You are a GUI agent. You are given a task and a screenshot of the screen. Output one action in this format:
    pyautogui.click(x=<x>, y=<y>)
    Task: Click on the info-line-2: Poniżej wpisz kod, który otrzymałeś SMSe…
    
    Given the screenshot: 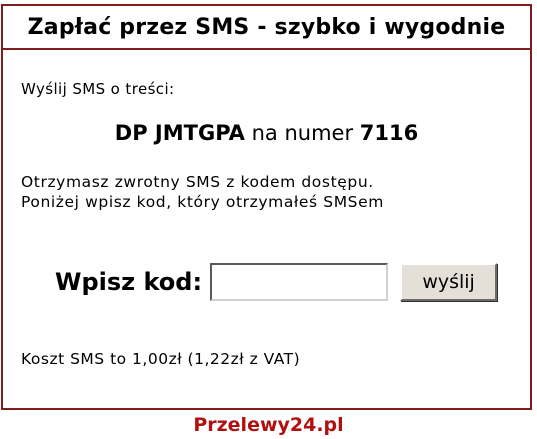 What is the action you would take?
    pyautogui.click(x=202, y=202)
    